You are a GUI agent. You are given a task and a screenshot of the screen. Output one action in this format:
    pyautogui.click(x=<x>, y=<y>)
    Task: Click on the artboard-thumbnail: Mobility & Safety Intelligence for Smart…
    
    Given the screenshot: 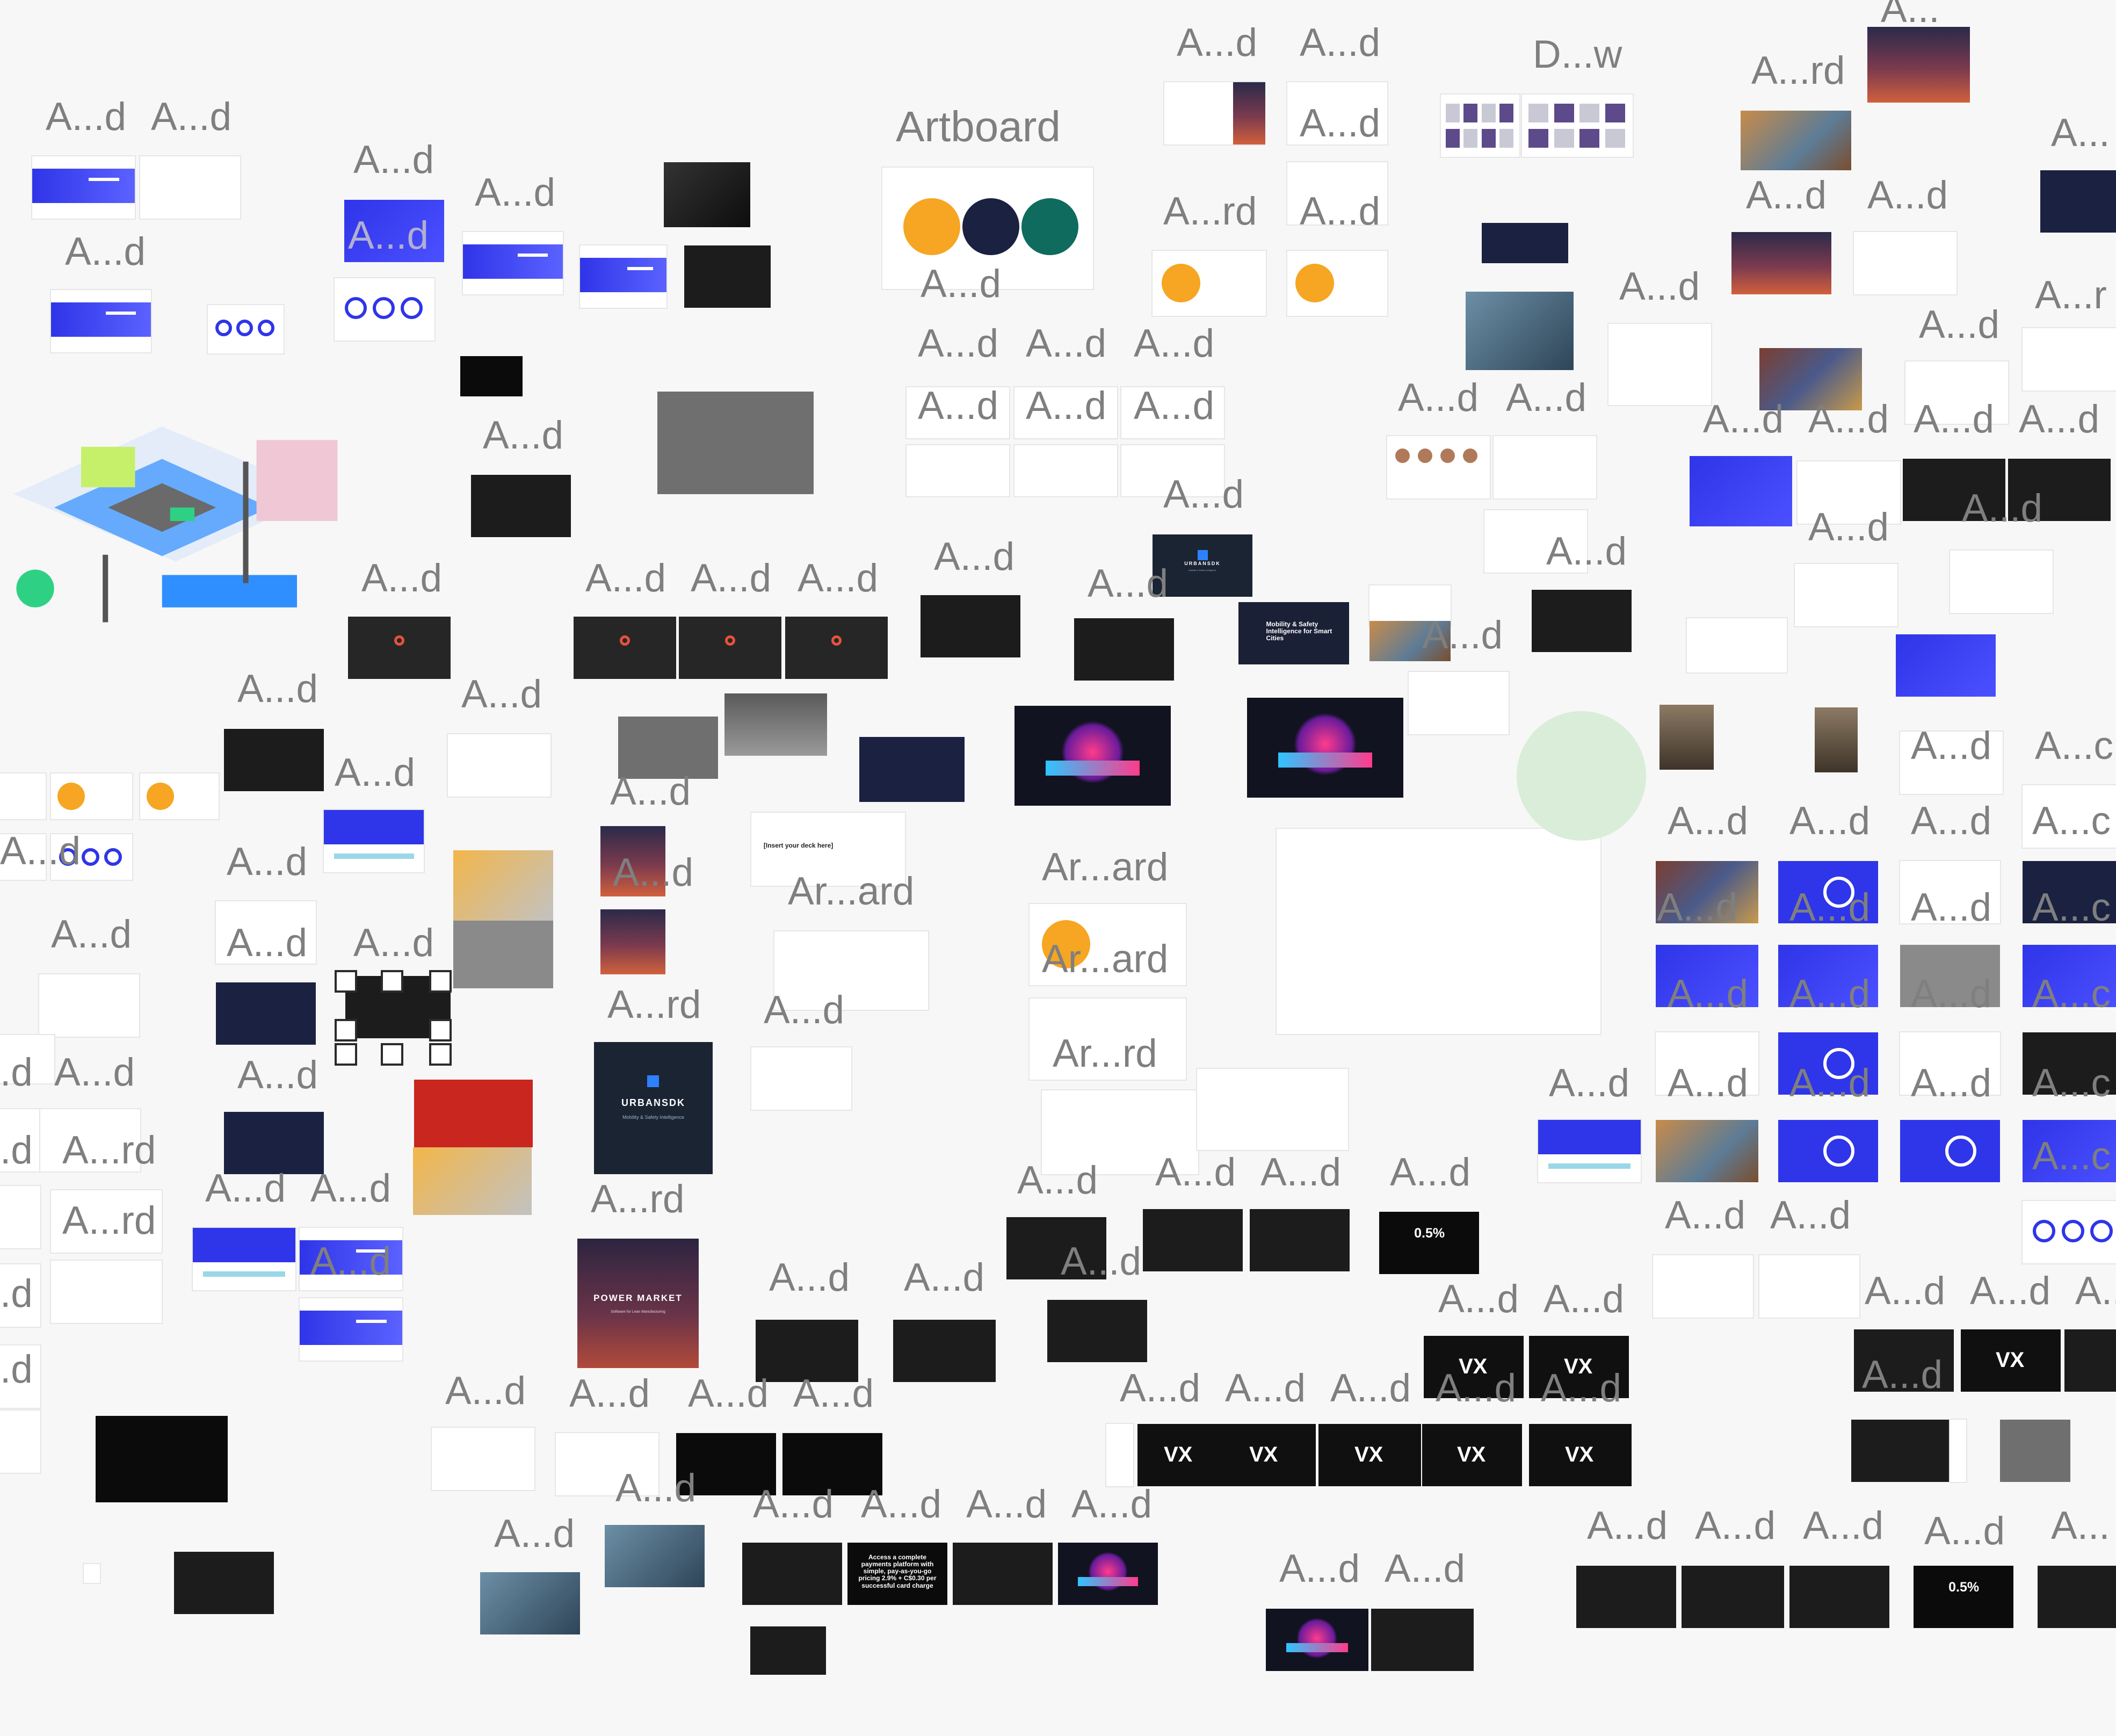 What is the action you would take?
    pyautogui.click(x=1293, y=633)
    